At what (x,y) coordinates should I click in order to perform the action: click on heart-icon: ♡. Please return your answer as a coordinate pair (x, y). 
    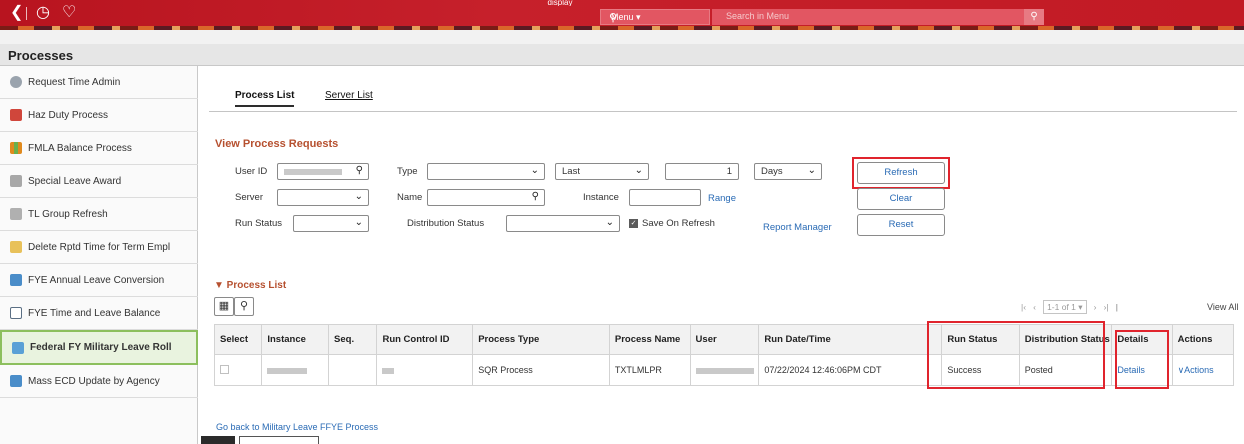
    Looking at the image, I should click on (69, 13).